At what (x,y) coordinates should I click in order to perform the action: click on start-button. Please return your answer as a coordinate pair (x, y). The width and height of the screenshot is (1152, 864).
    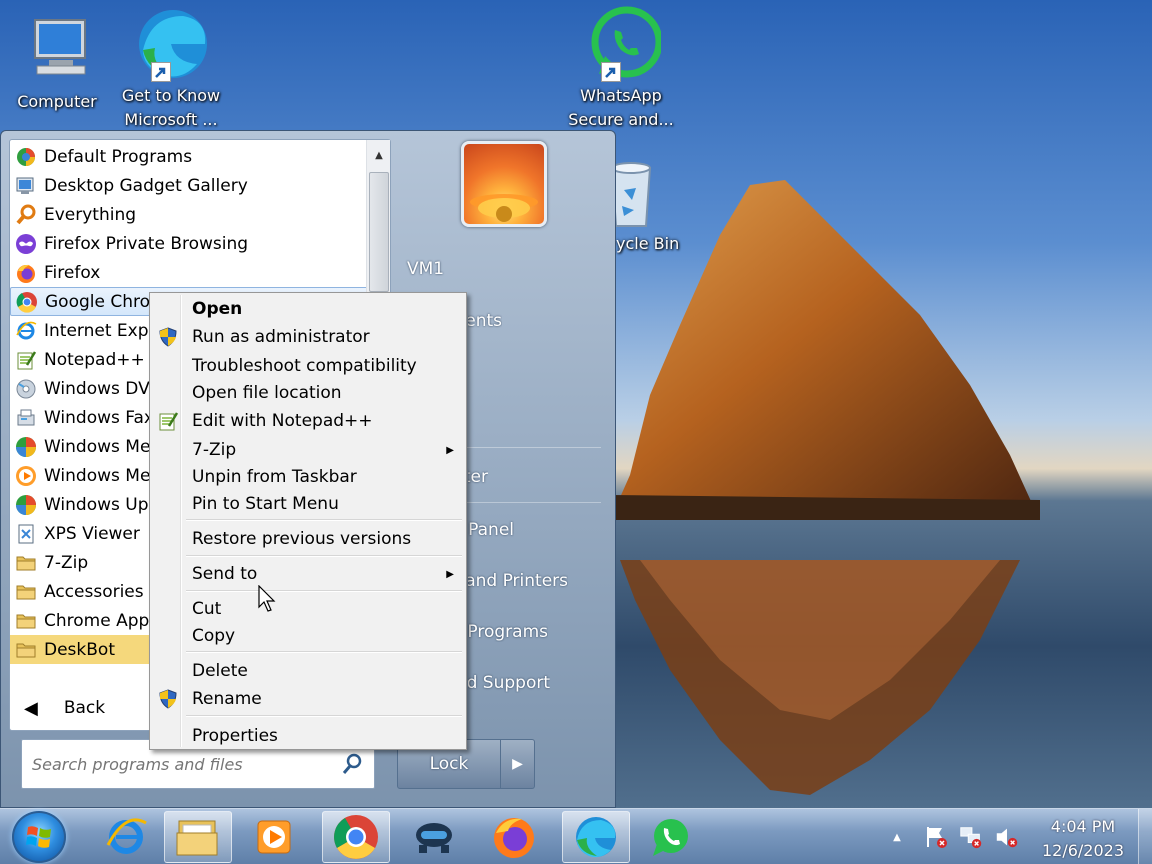
    Looking at the image, I should click on (39, 837).